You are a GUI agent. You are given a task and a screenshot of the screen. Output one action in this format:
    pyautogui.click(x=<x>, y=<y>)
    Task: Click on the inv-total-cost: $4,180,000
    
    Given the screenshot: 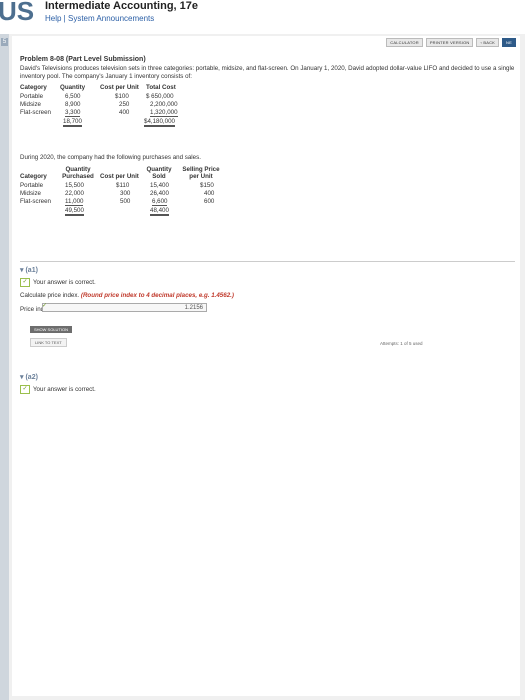 What is the action you would take?
    pyautogui.click(x=159, y=122)
    